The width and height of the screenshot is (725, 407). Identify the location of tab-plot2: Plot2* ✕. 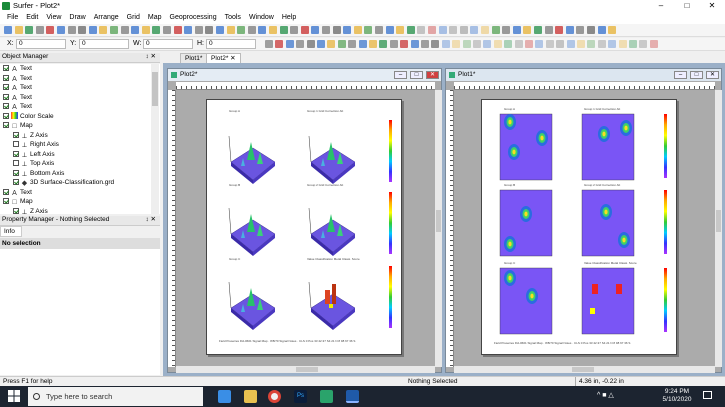
(223, 58).